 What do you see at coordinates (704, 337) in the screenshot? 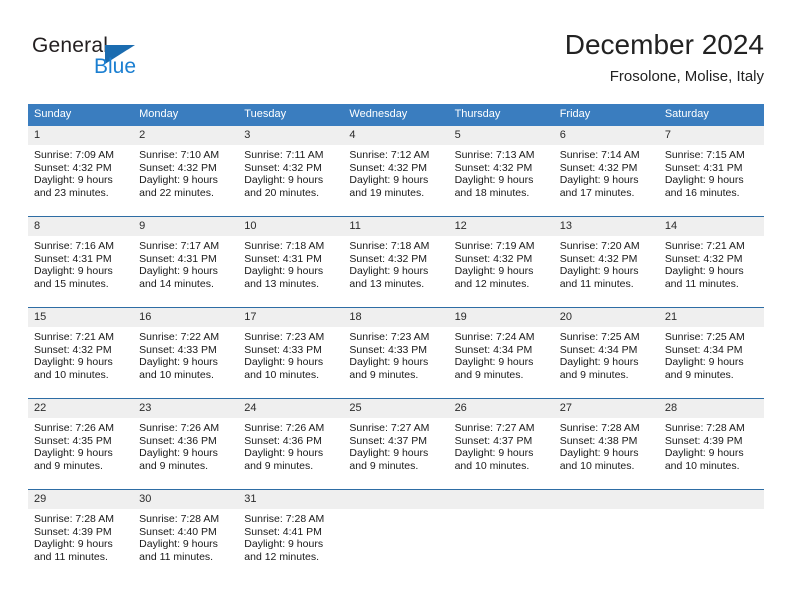
I see `sunrise-text: Sunrise: 7:25 AM` at bounding box center [704, 337].